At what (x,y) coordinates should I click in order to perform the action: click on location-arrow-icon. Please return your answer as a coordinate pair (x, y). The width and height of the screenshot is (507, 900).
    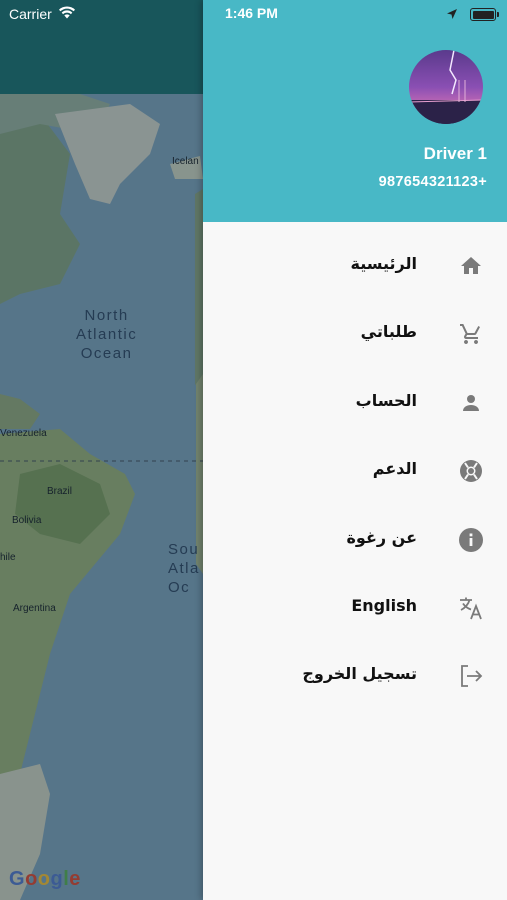
    Looking at the image, I should click on (452, 14).